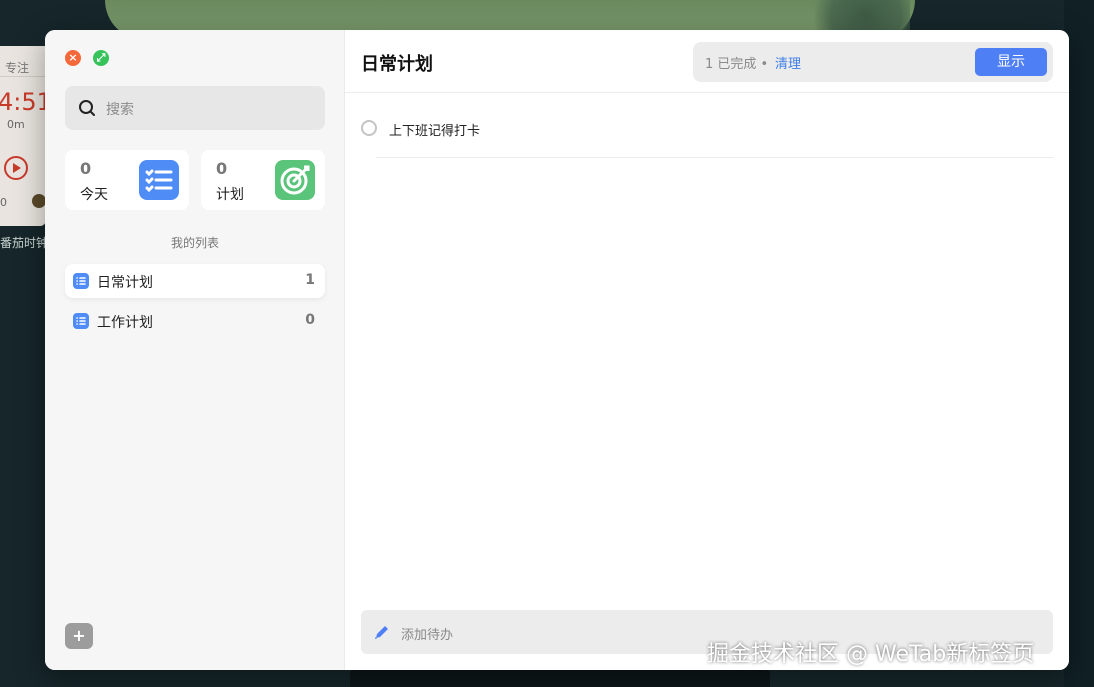  Describe the element at coordinates (427, 635) in the screenshot. I see `add-todo-placeholder: 添加待办` at that location.